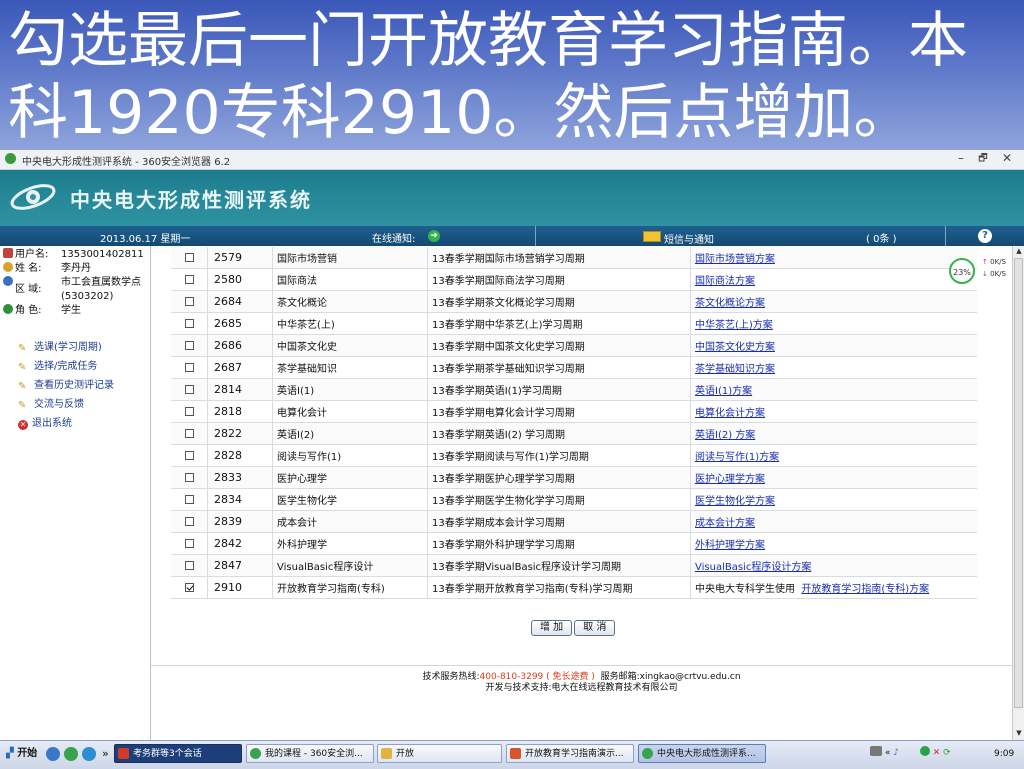  I want to click on table-row: 2818 电算化会计 13春季学期电算化会计学习周期 电算化会计方案, so click(574, 411).